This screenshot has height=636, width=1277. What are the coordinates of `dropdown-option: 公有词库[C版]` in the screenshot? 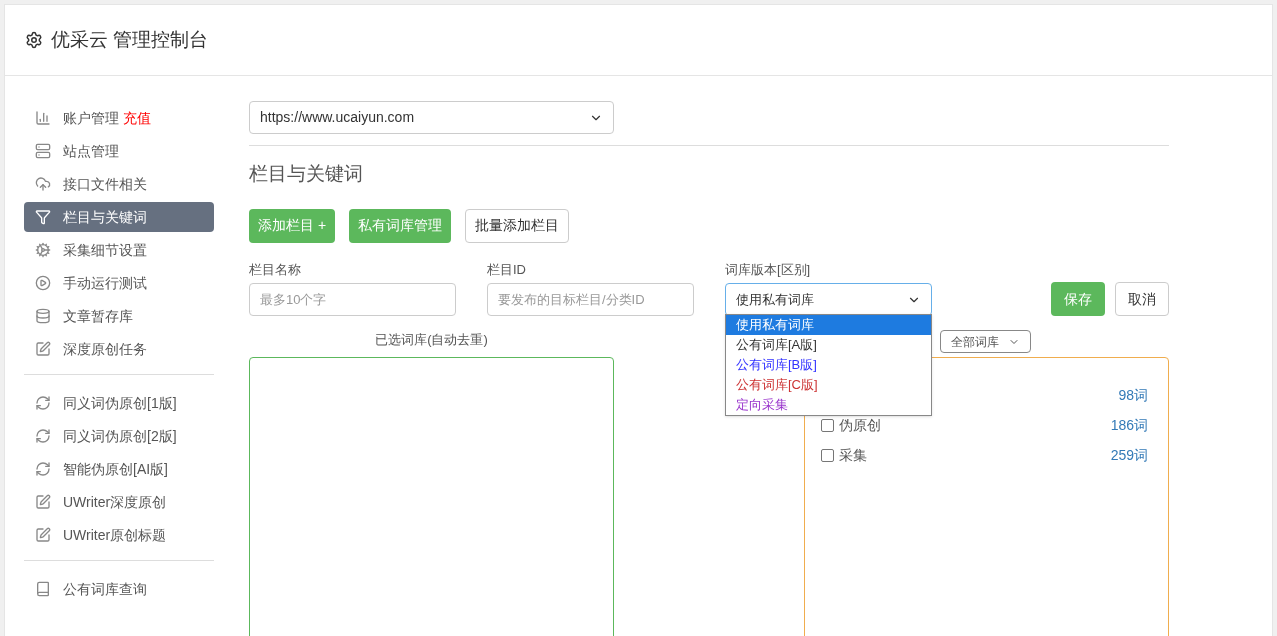 It's located at (828, 384).